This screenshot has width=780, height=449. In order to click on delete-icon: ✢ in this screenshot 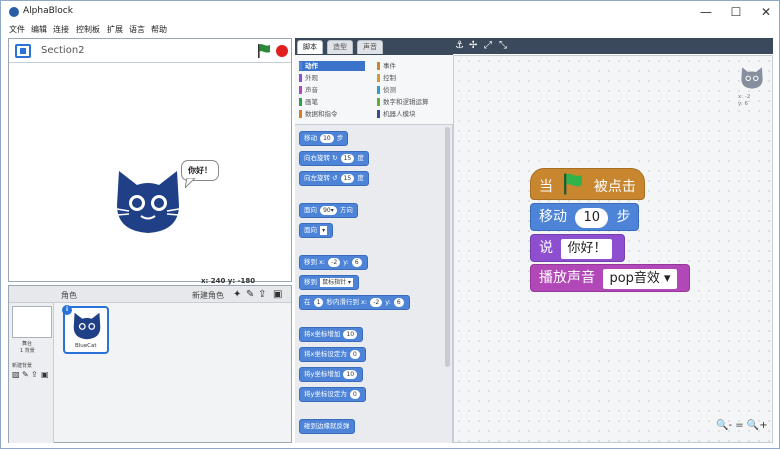, I will do `click(473, 45)`.